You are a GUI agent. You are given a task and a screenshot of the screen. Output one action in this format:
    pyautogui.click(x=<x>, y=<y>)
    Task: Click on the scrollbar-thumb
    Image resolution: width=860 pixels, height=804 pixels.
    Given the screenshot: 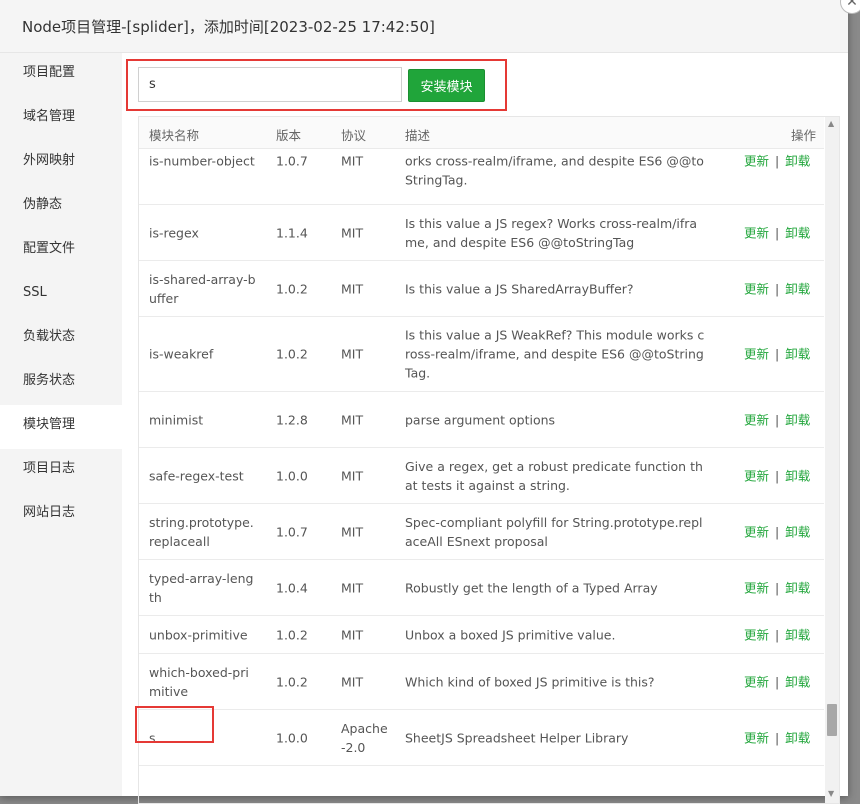 What is the action you would take?
    pyautogui.click(x=832, y=720)
    